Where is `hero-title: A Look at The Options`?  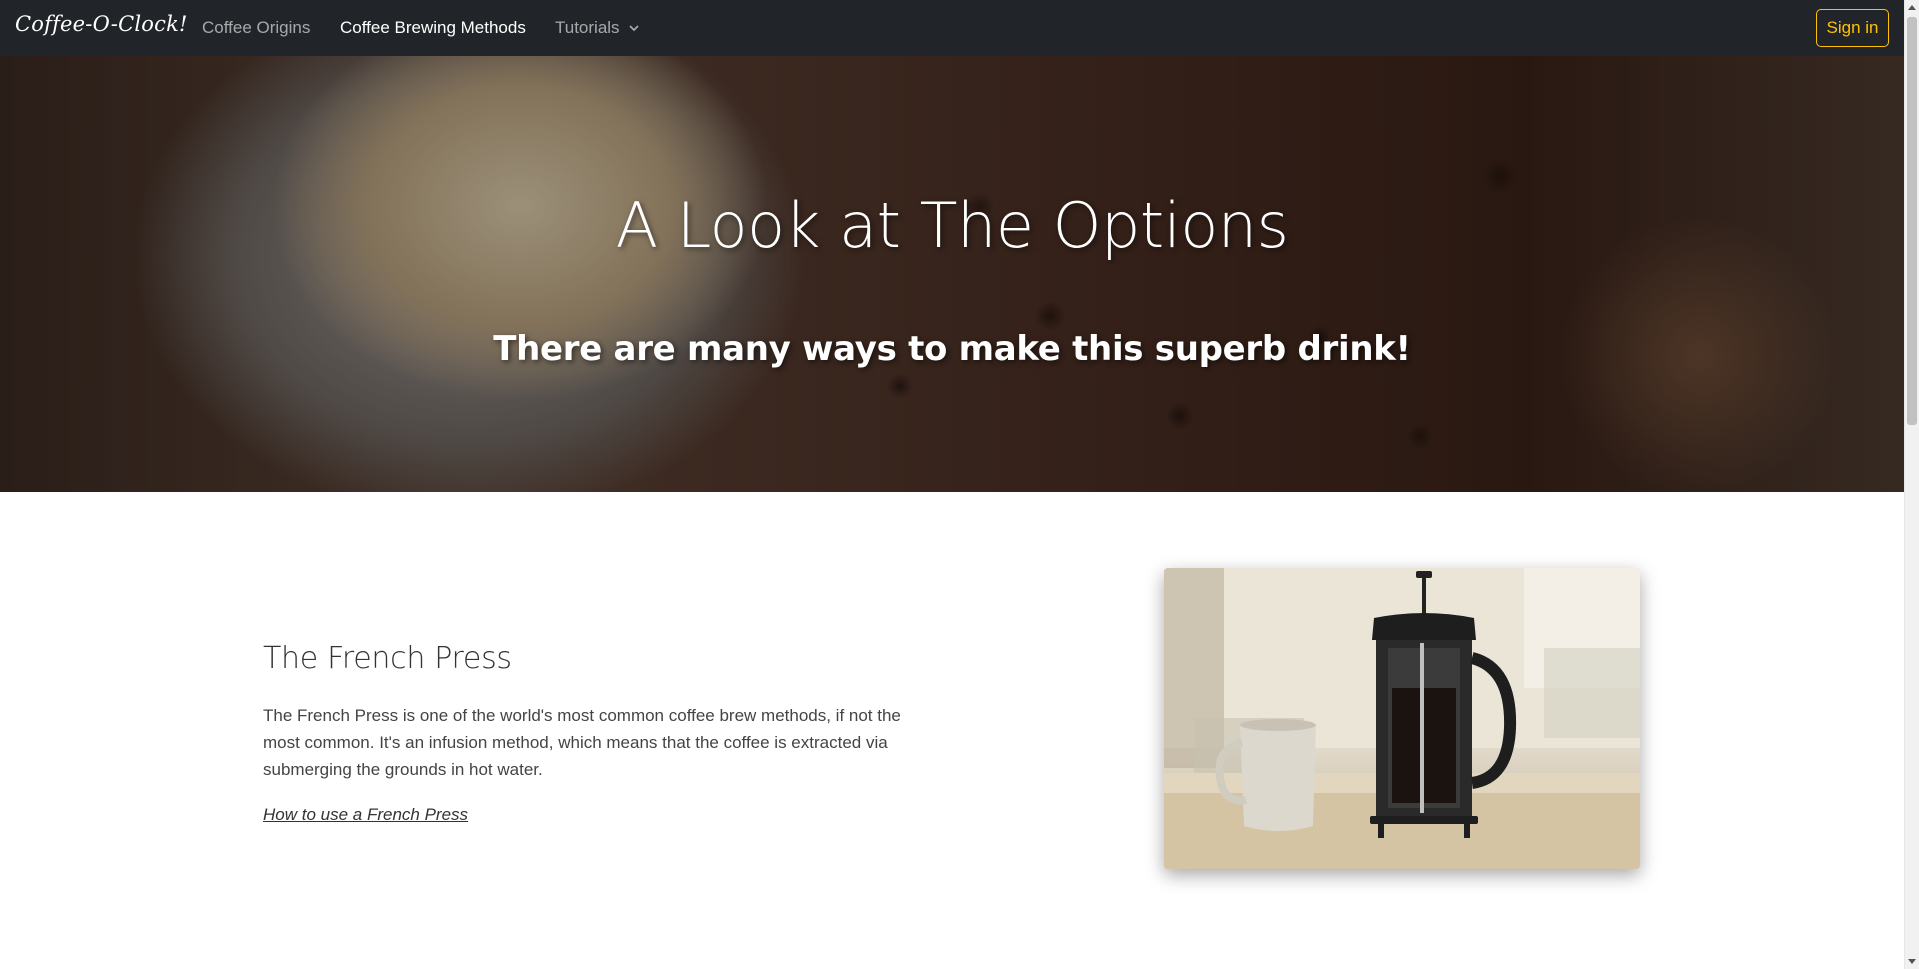 hero-title: A Look at The Options is located at coordinates (952, 225).